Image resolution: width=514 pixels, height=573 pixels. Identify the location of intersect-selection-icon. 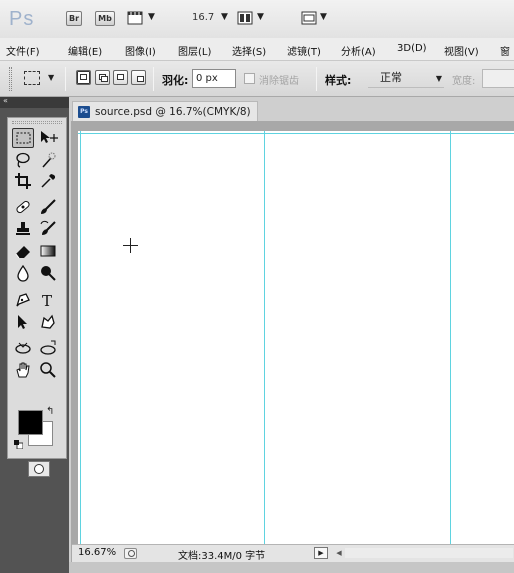
(140, 79).